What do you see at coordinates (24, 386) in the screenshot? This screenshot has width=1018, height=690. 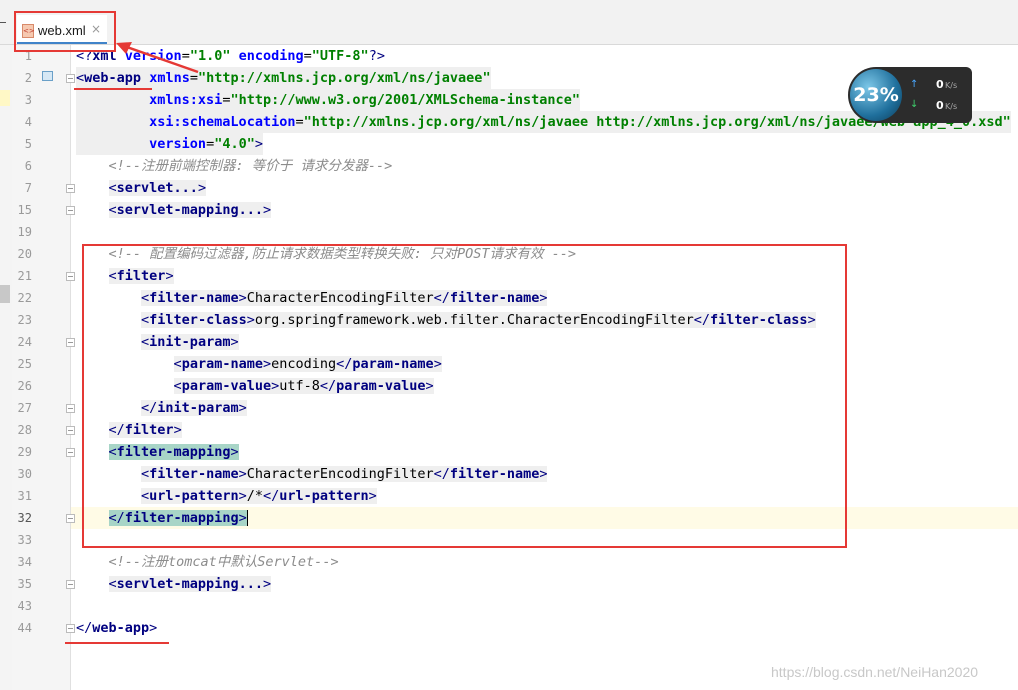 I see `line-number: 26` at bounding box center [24, 386].